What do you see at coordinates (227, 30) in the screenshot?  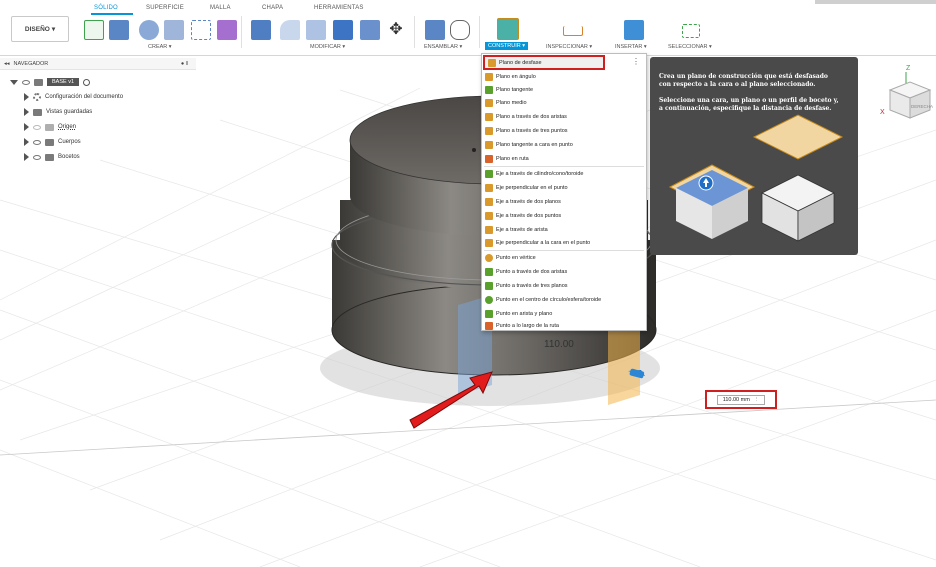 I see `create-form-icon` at bounding box center [227, 30].